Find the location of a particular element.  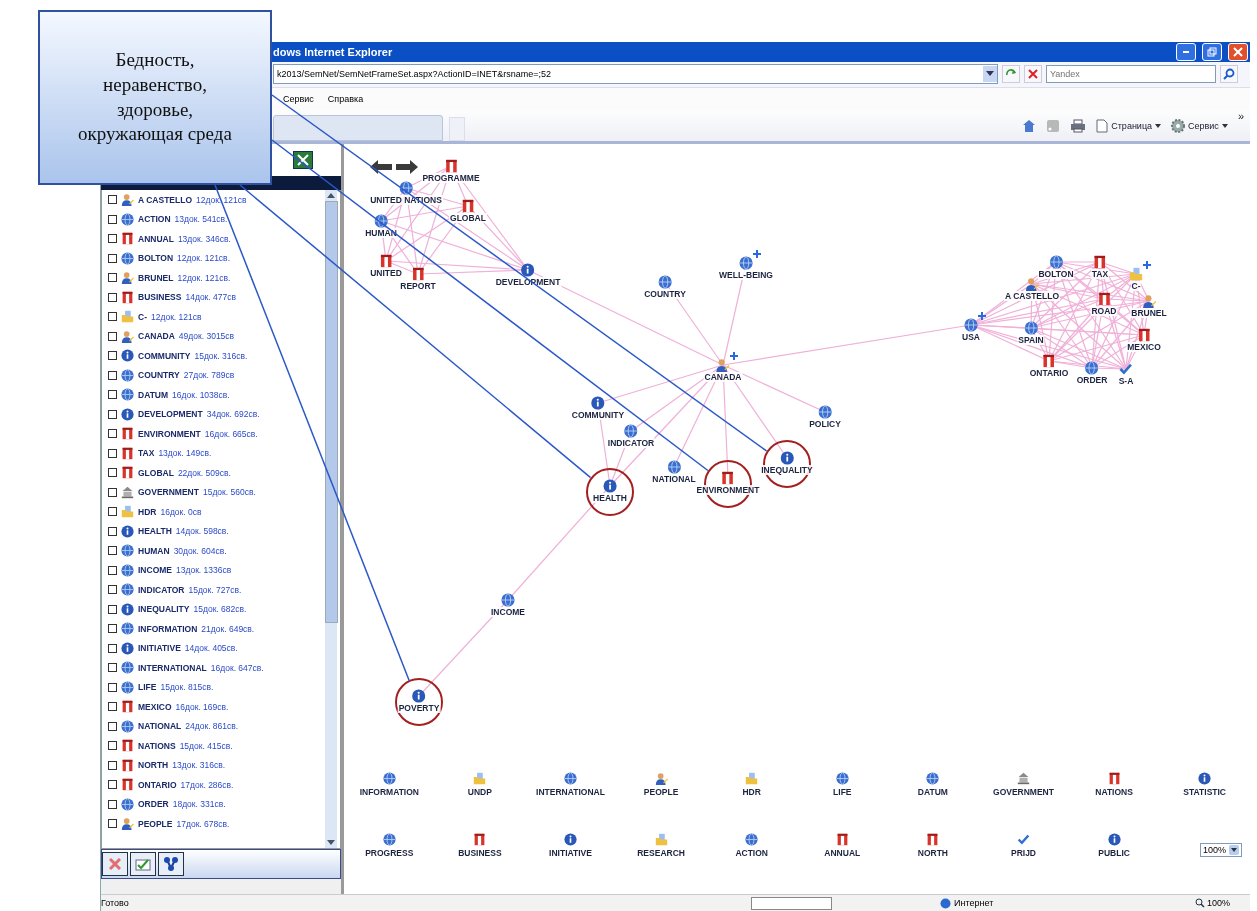

keyword-name: INTERNATIONAL is located at coordinates (172, 667).